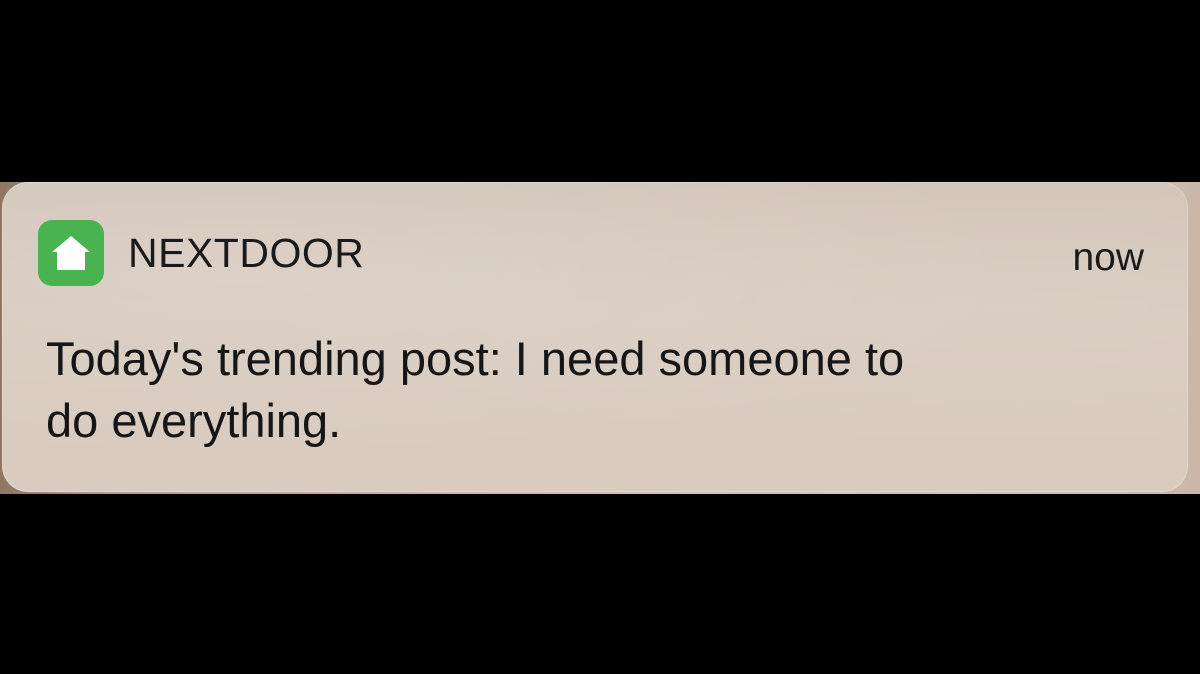 The width and height of the screenshot is (1200, 674). What do you see at coordinates (1108, 257) in the screenshot?
I see `notification-time: now` at bounding box center [1108, 257].